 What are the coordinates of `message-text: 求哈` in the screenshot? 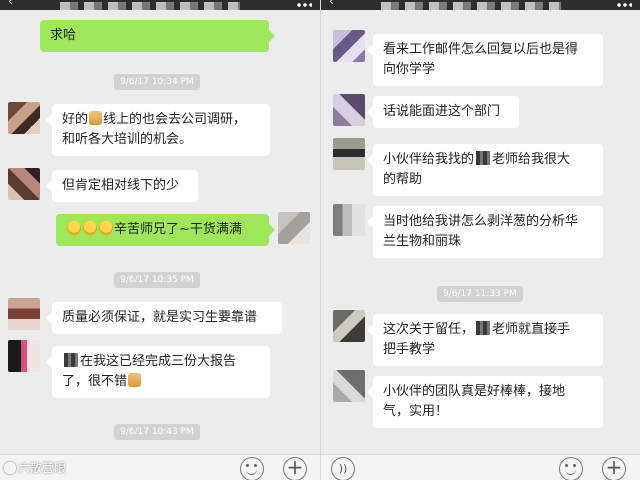 It's located at (63, 35).